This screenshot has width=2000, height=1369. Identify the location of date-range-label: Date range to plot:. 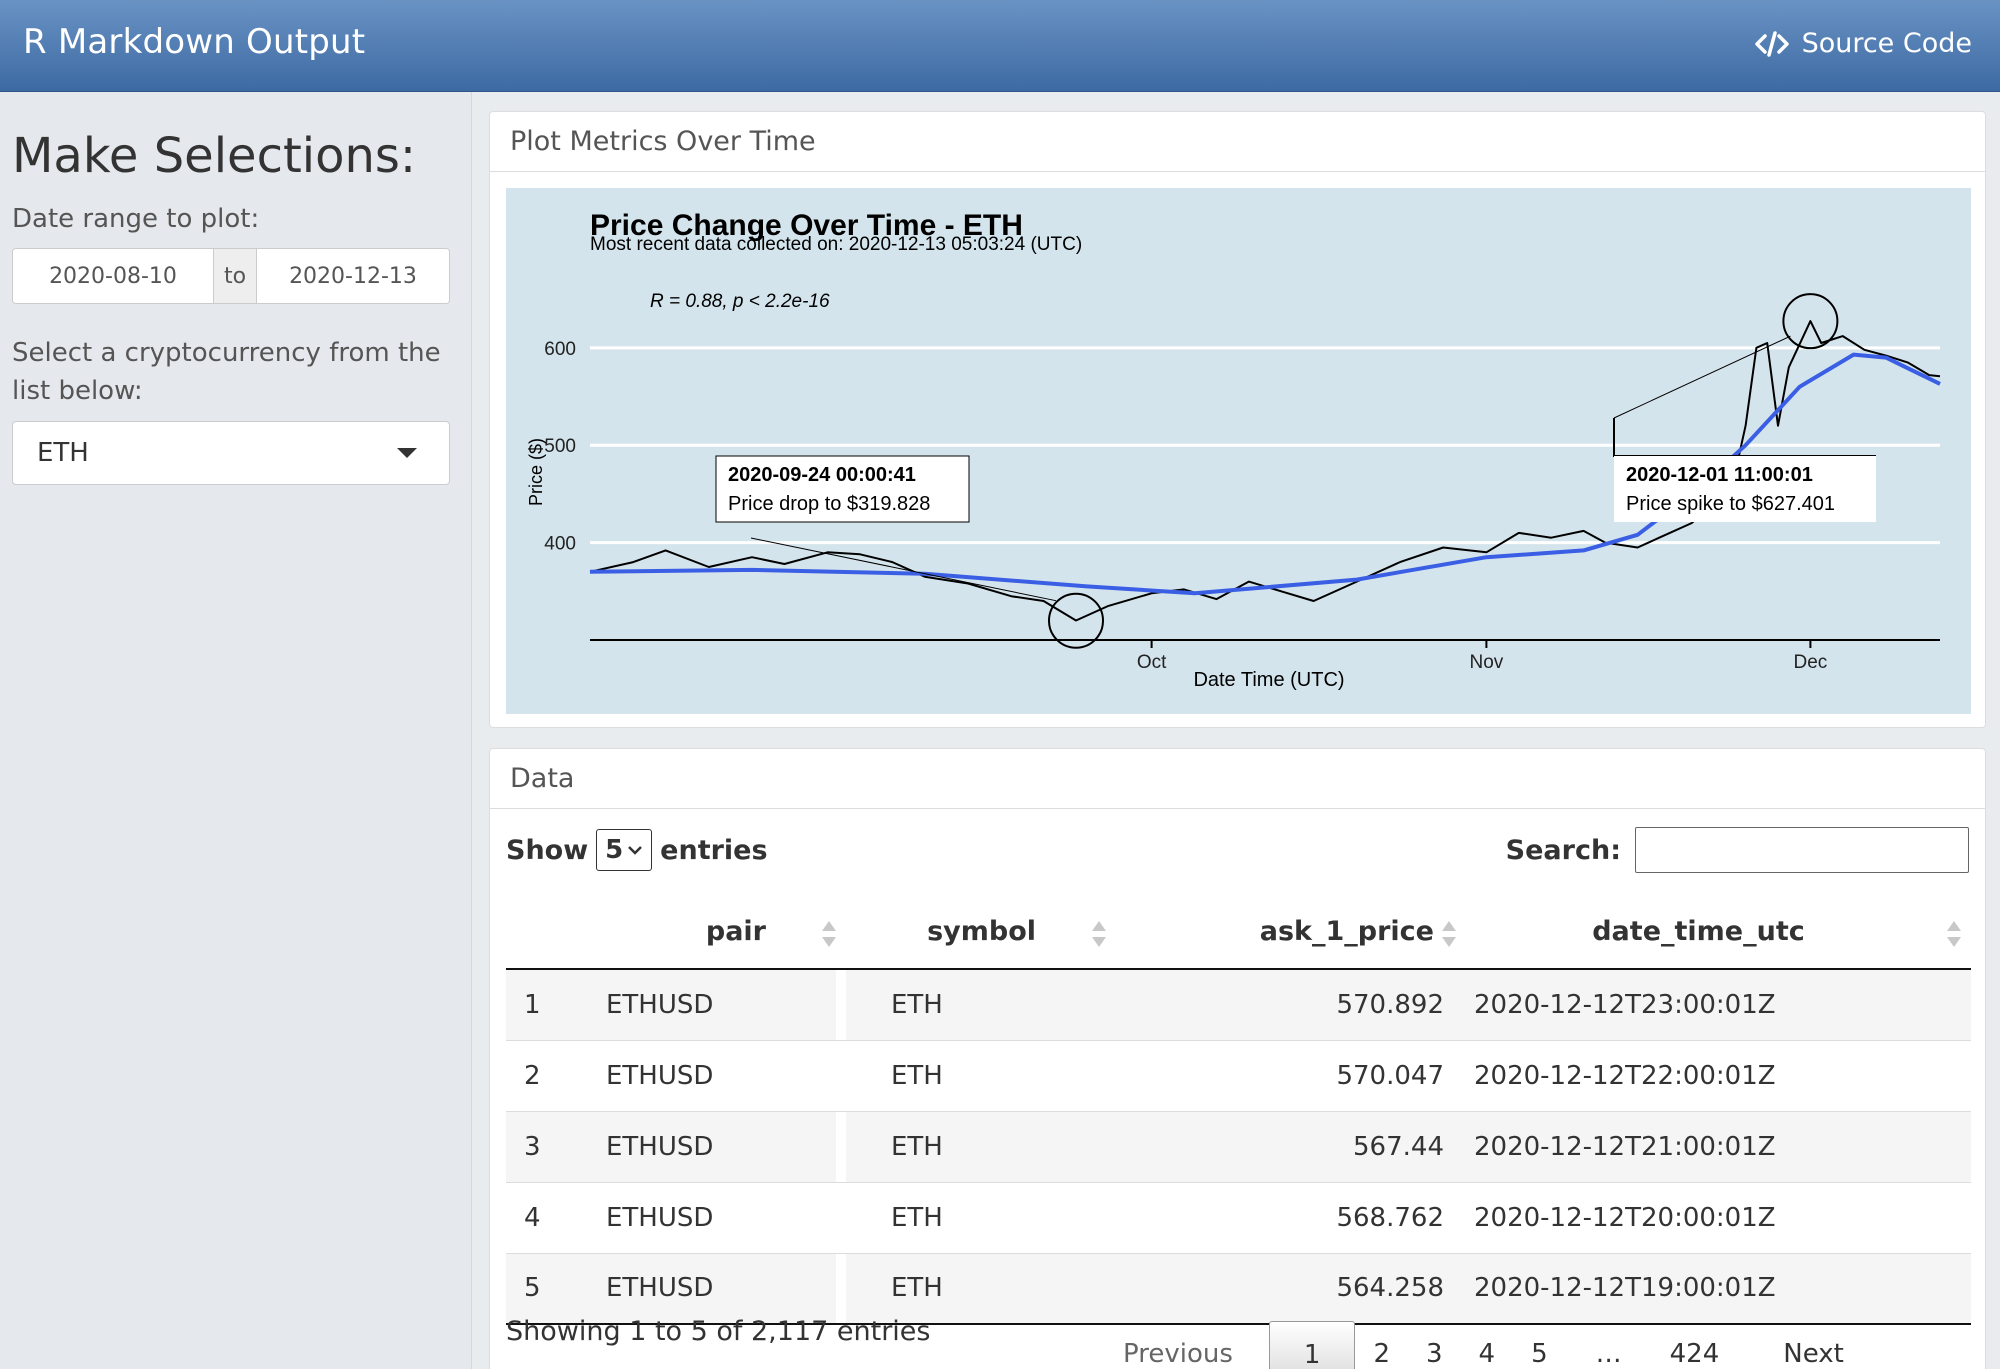
(136, 219).